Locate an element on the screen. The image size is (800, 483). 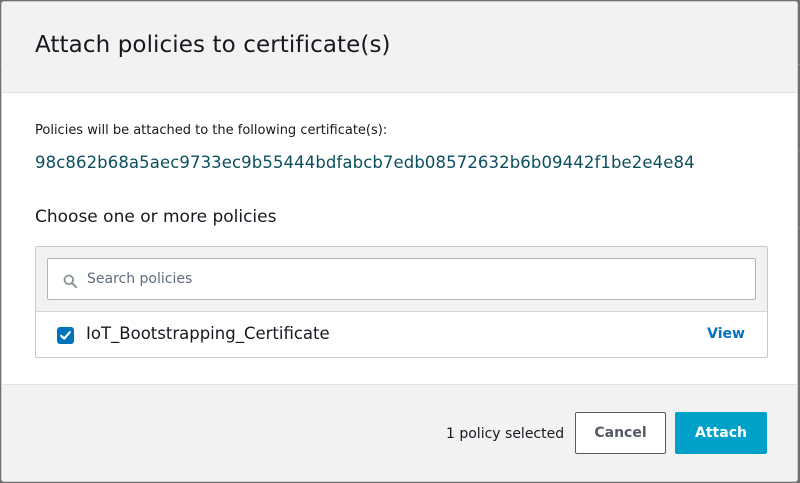
search-field is located at coordinates (401, 279).